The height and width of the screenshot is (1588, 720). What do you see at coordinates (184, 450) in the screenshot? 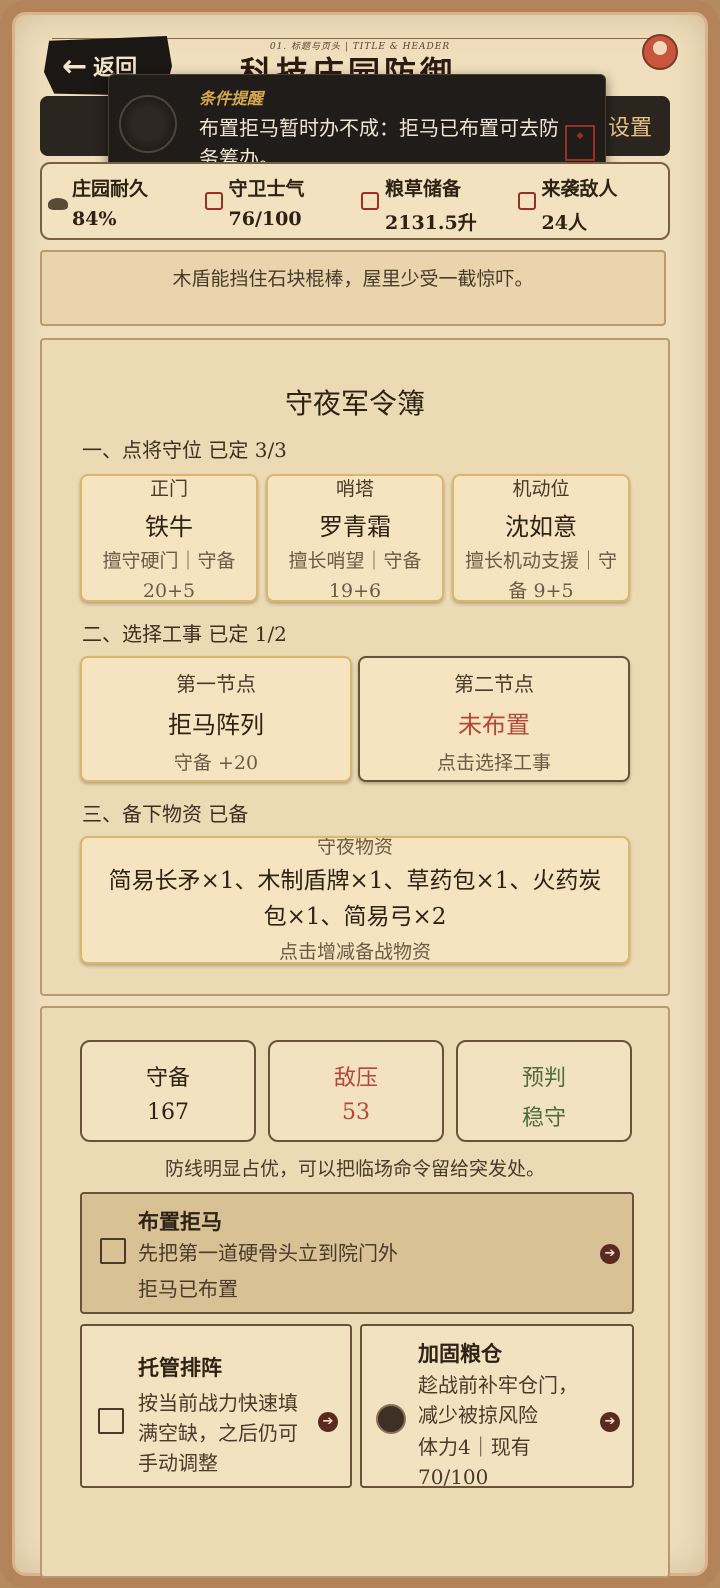
I see `section-generals: 一、点将守位 已定 3/3` at bounding box center [184, 450].